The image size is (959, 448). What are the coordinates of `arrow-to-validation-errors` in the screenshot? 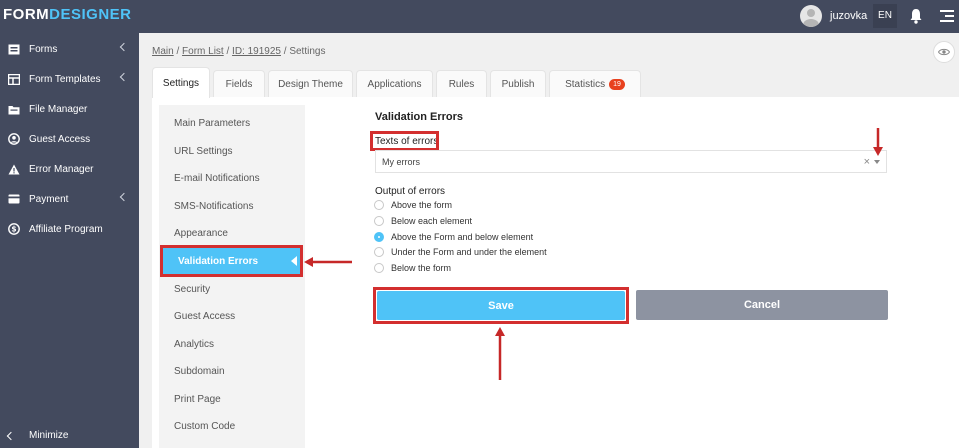 It's located at (328, 262).